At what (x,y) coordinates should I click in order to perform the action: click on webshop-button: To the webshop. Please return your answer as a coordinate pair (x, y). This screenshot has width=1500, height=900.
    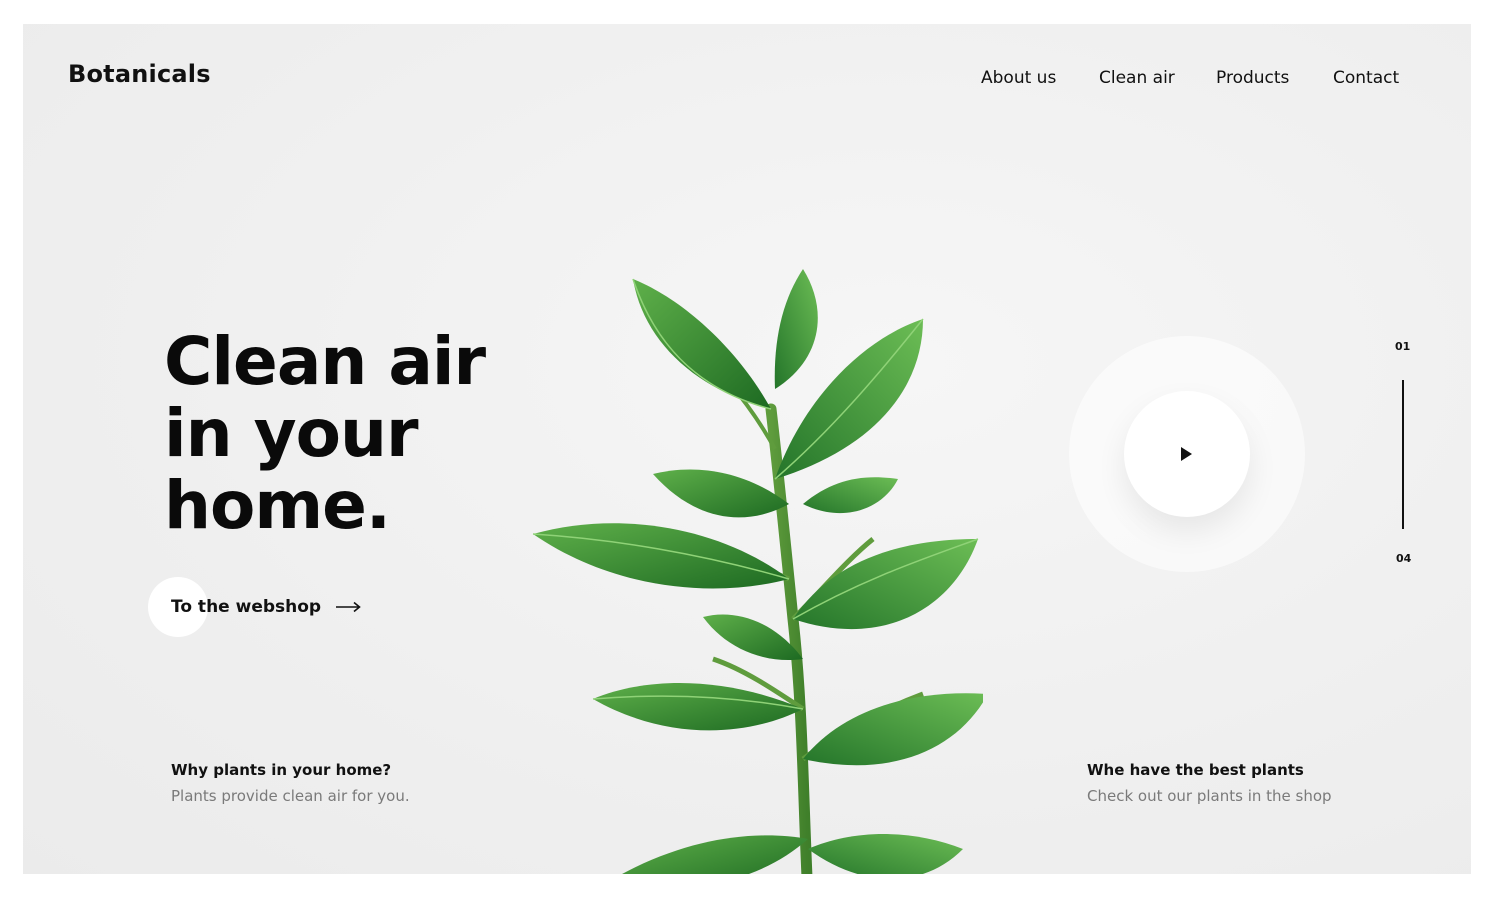
    Looking at the image, I should click on (254, 607).